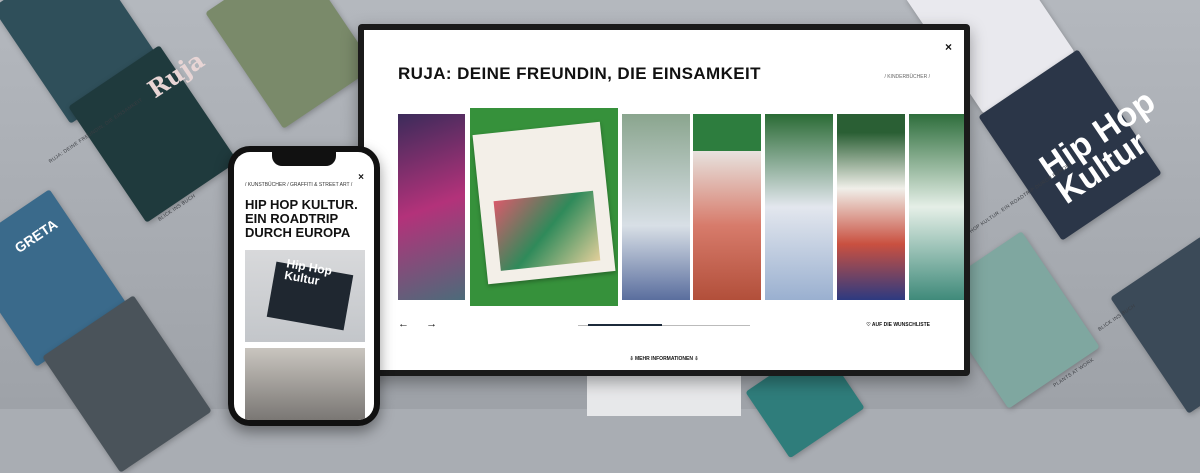 This screenshot has height=473, width=1200. I want to click on gallery-image-active, so click(544, 207).